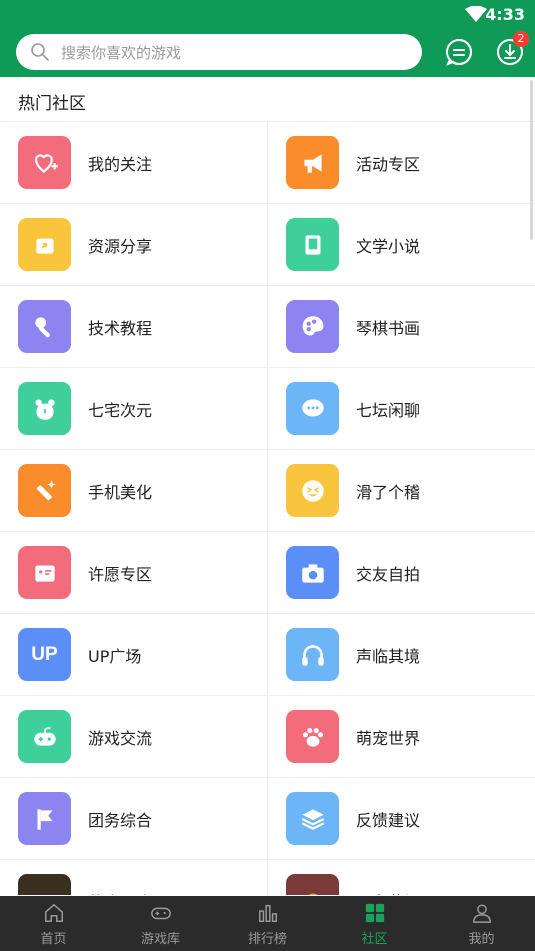 This screenshot has height=951, width=535. I want to click on community-item: 琴棋书画, so click(401, 326).